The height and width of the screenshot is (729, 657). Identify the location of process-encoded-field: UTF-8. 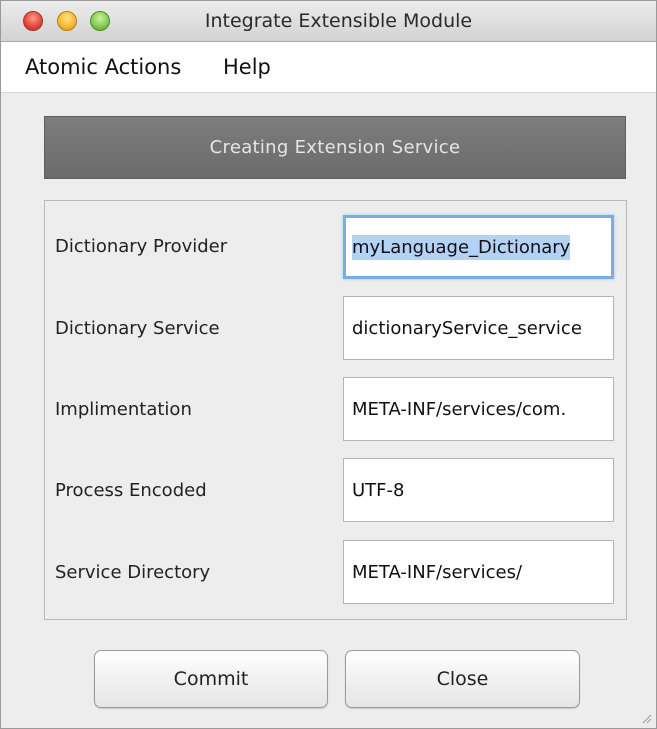
(478, 490).